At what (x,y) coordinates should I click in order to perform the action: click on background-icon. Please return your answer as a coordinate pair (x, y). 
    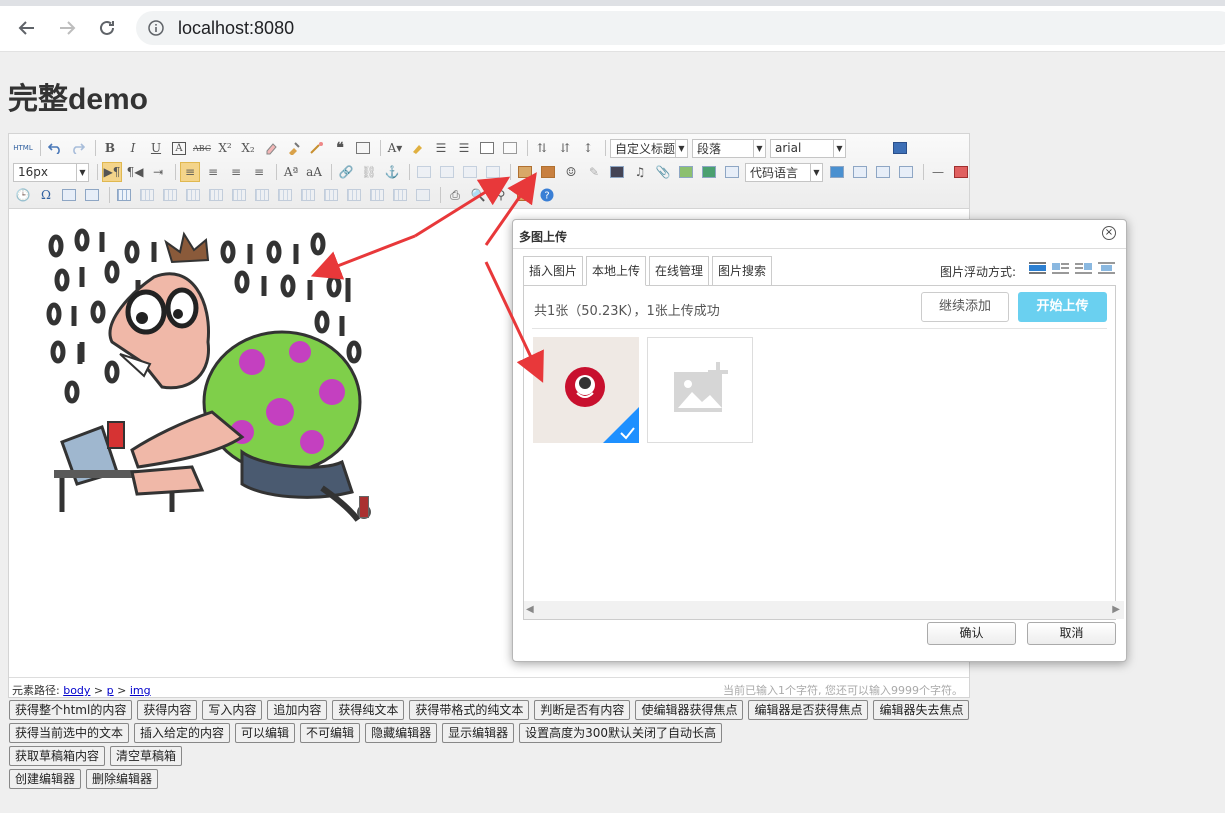
    Looking at the image, I should click on (906, 172).